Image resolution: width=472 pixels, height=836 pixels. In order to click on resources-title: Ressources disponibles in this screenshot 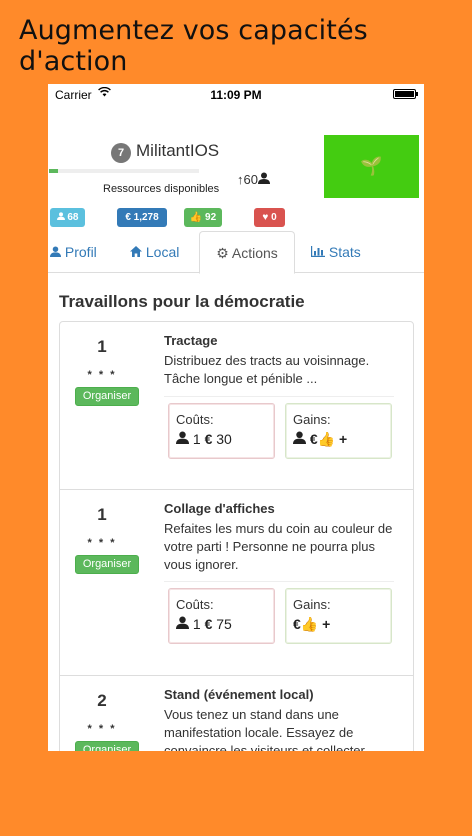, I will do `click(161, 189)`.